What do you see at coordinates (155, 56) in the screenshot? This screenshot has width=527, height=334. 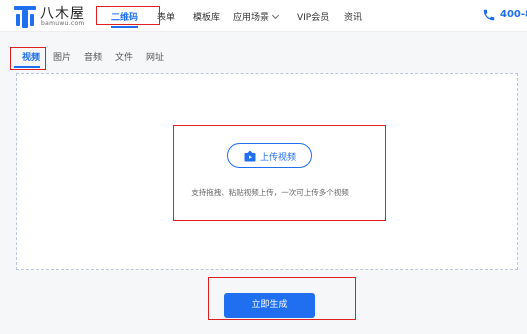 I see `tab-url: 网址` at bounding box center [155, 56].